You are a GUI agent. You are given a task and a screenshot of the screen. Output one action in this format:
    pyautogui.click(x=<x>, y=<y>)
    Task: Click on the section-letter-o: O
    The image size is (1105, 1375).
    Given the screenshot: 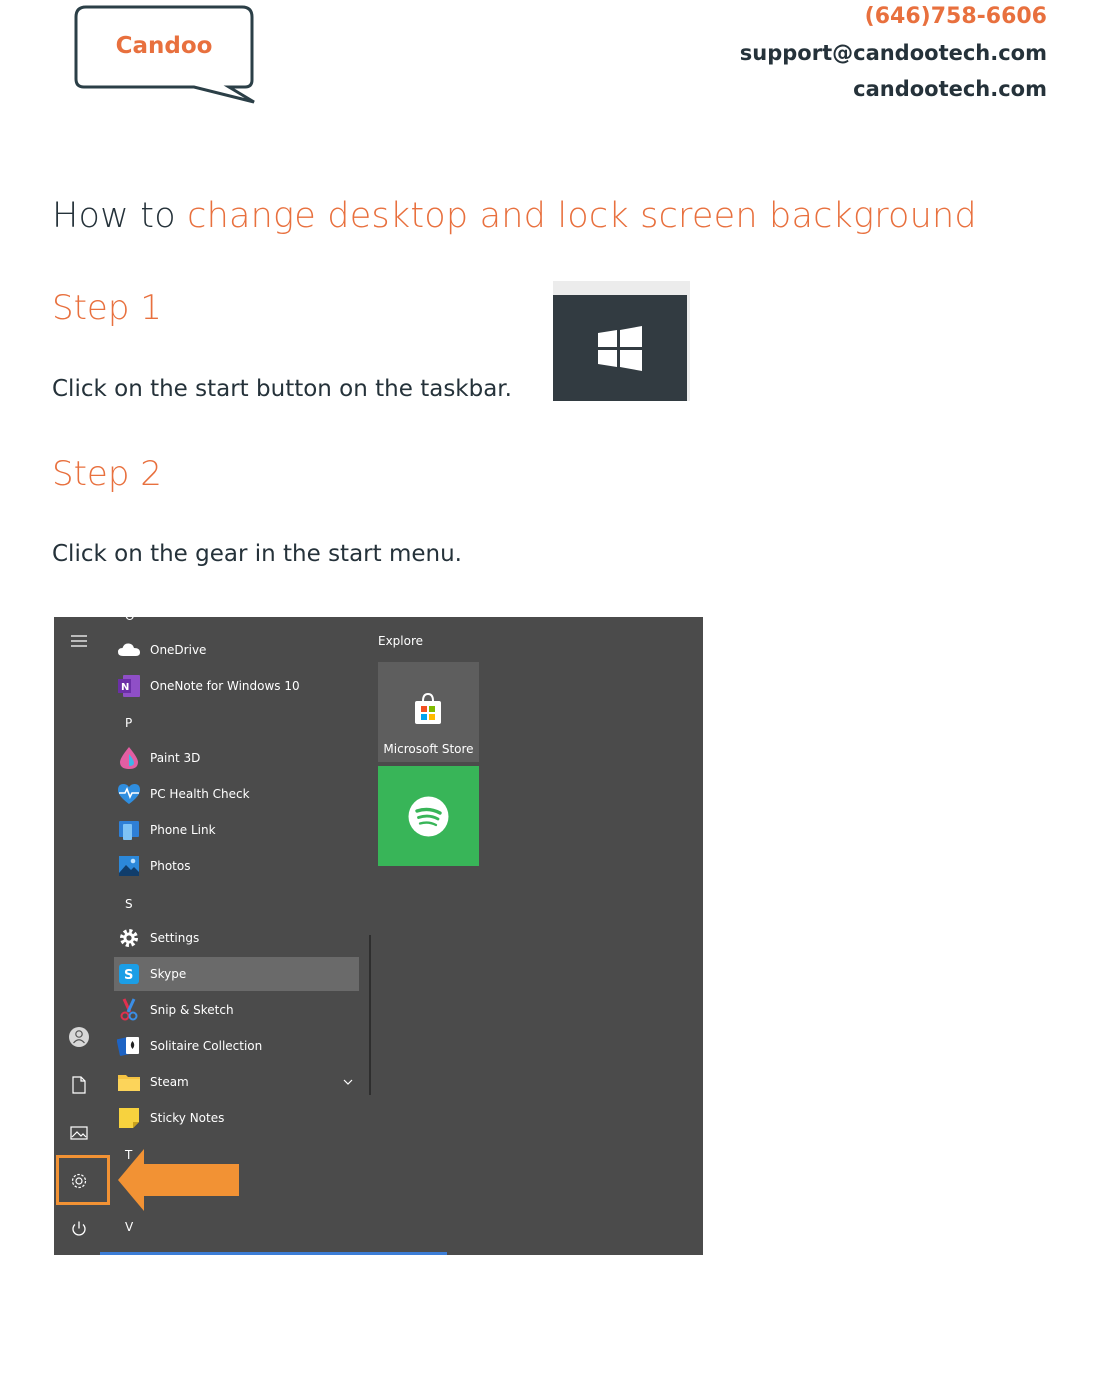 What is the action you would take?
    pyautogui.click(x=129, y=620)
    